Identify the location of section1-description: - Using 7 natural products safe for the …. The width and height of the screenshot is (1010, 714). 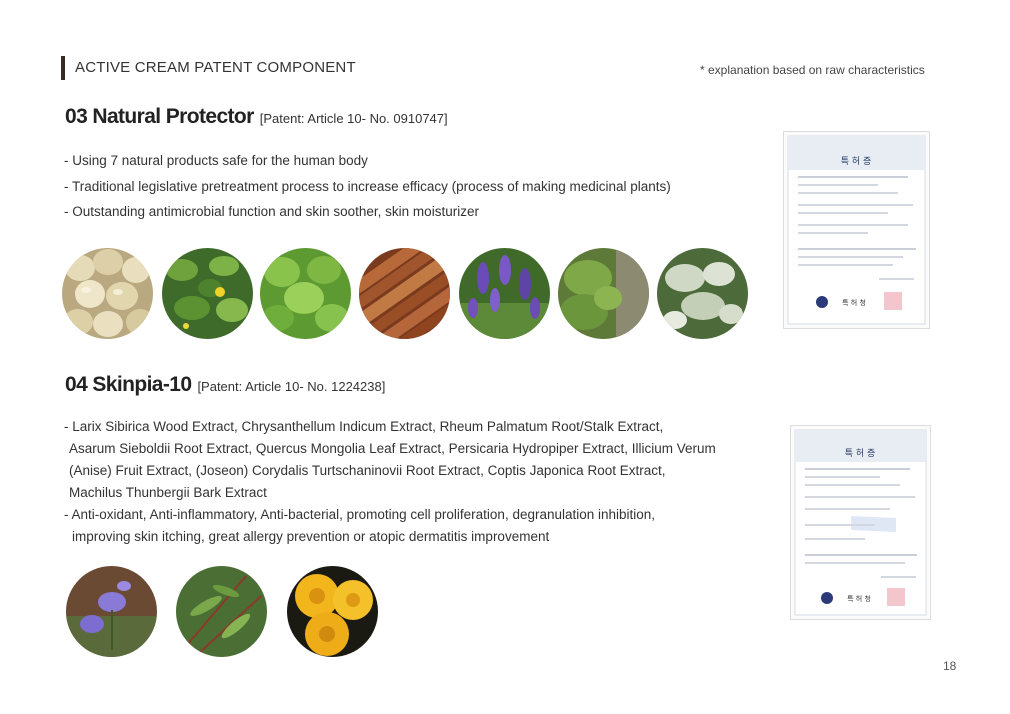
(367, 186).